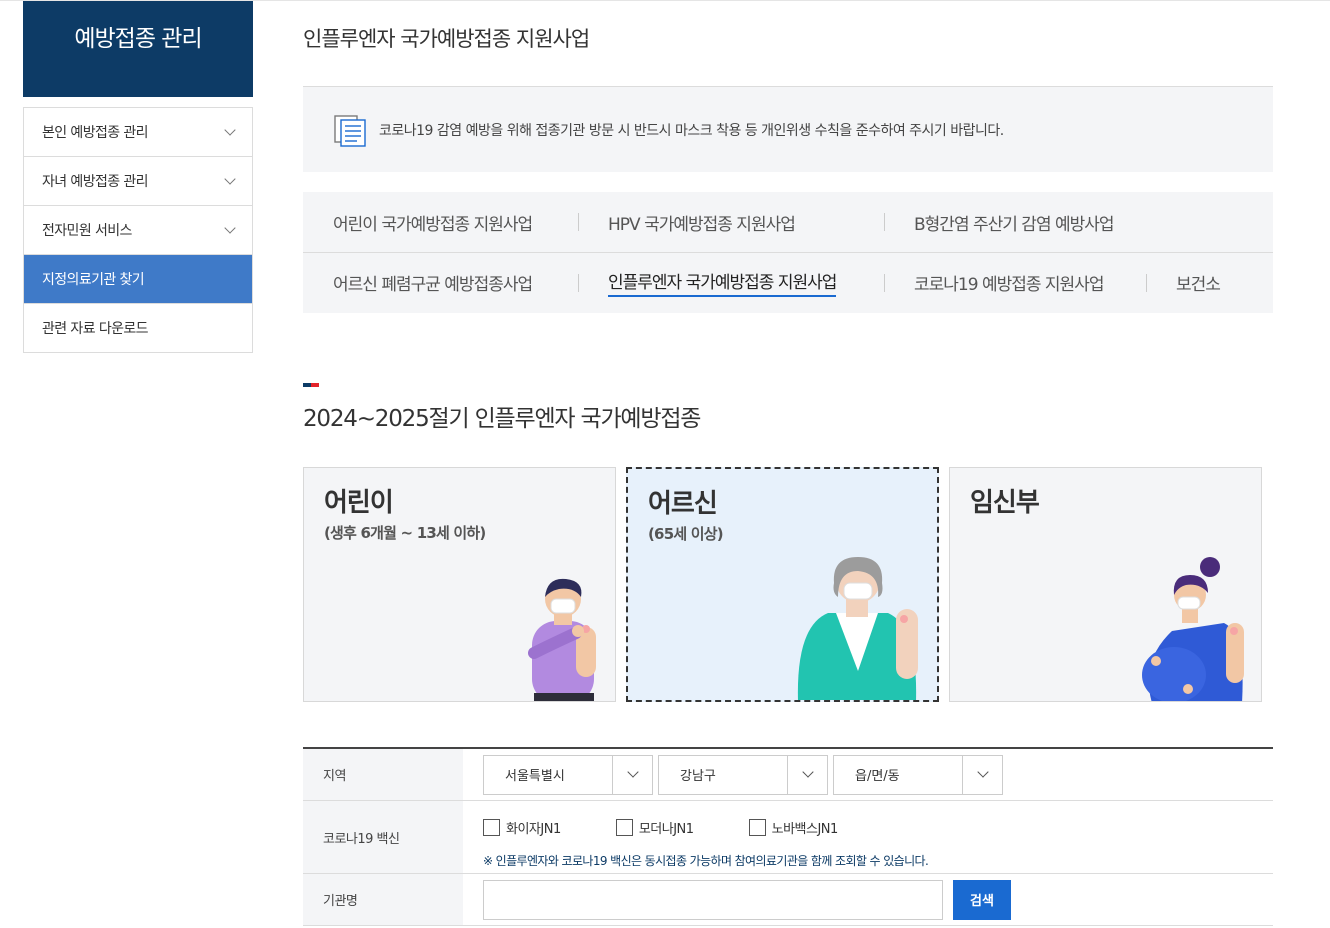 The image size is (1330, 928). I want to click on card-subtitle: (생후 6개월 ~ 13세 이하), so click(405, 533).